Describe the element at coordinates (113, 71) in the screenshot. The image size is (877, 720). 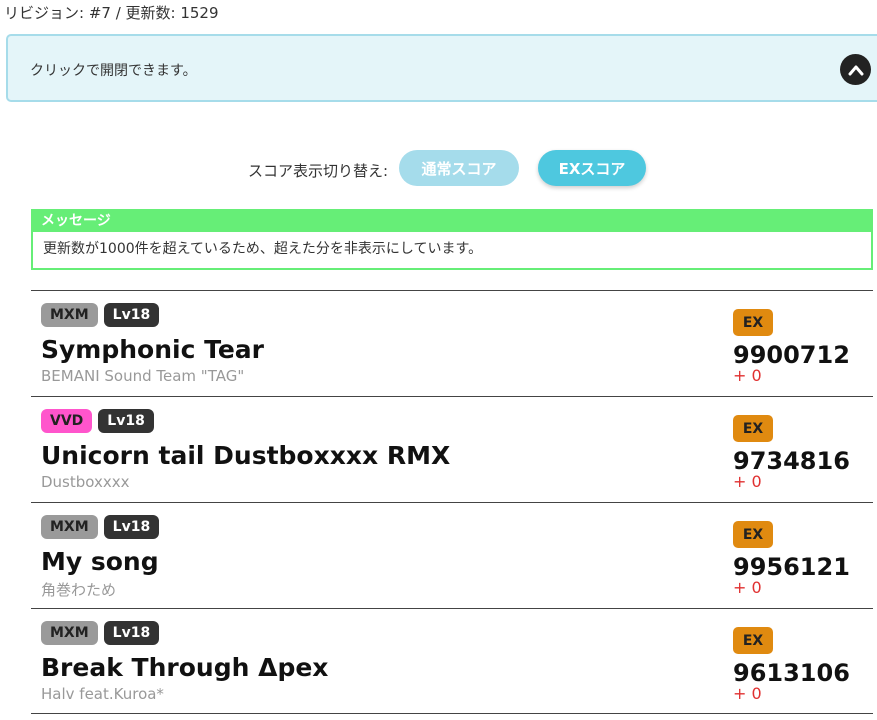
I see `info-text: クリックで開閉できます。` at that location.